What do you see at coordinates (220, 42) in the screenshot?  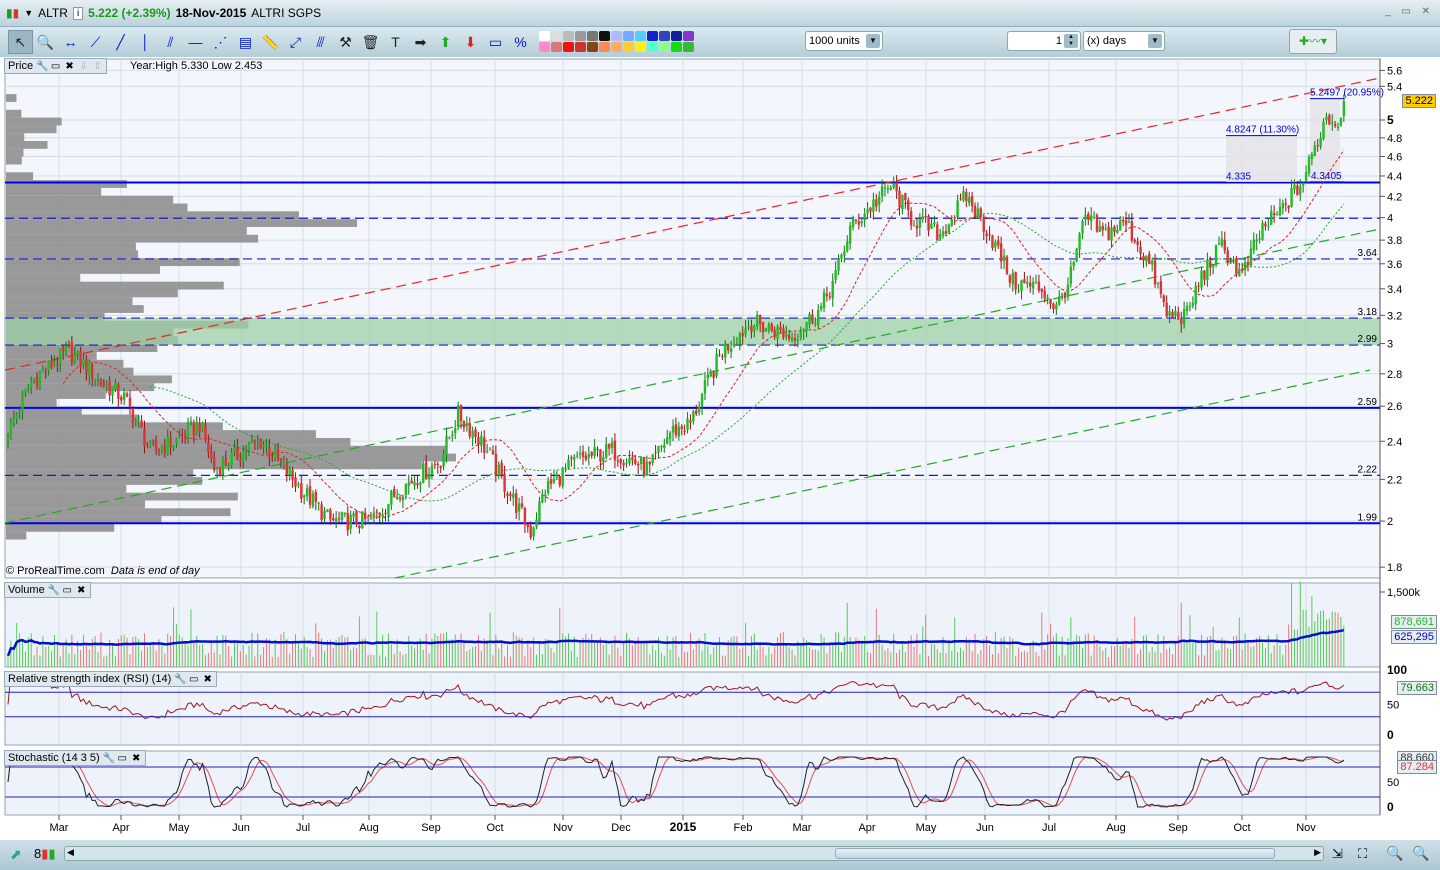 I see `fan-icon: ⋰` at bounding box center [220, 42].